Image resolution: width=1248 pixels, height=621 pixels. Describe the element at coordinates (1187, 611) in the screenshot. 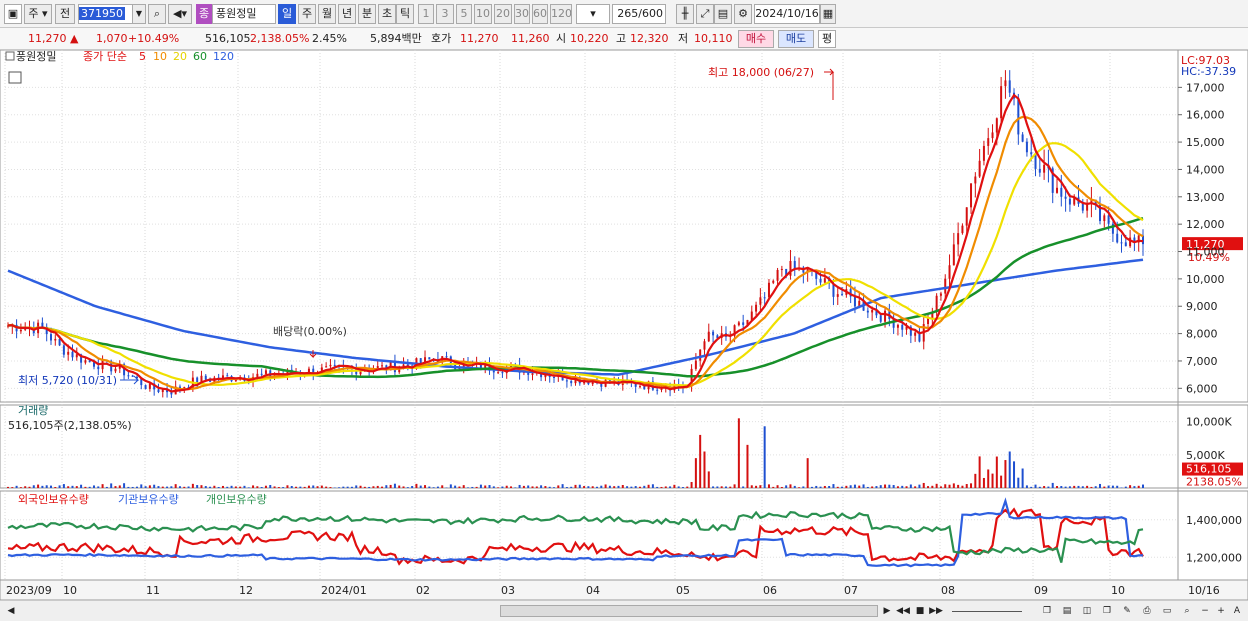

I see `zoom-icon: ⌕` at that location.